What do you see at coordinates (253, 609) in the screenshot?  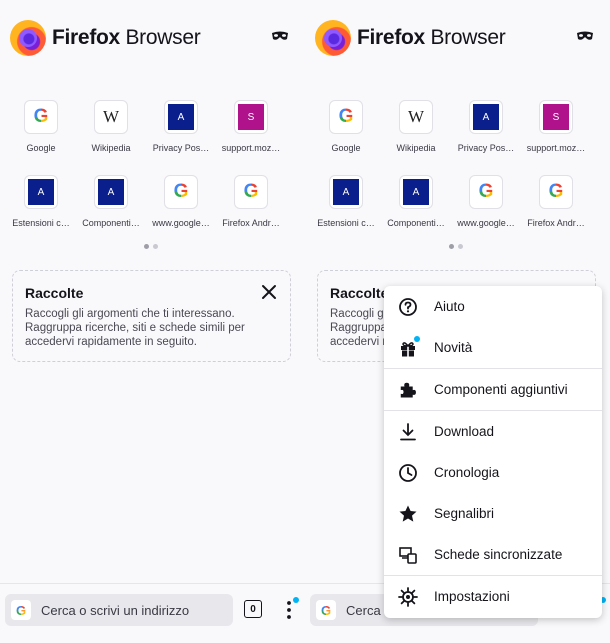 I see `tabs-counter-button: 0` at bounding box center [253, 609].